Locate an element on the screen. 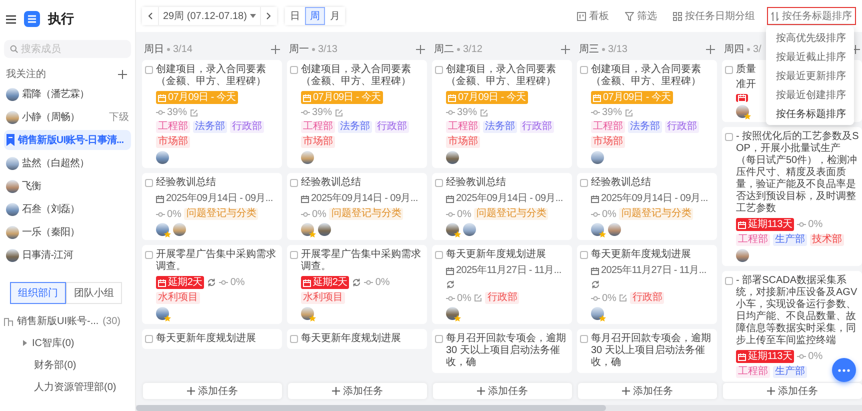 The width and height of the screenshot is (862, 411). tag: 行政部 is located at coordinates (682, 127).